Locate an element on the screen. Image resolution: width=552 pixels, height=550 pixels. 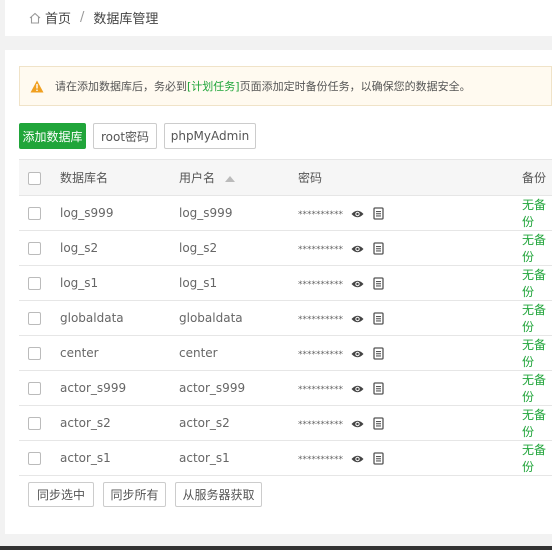
table-row: actor_s2 actor_s2 ********** 无备份 is located at coordinates (285, 423).